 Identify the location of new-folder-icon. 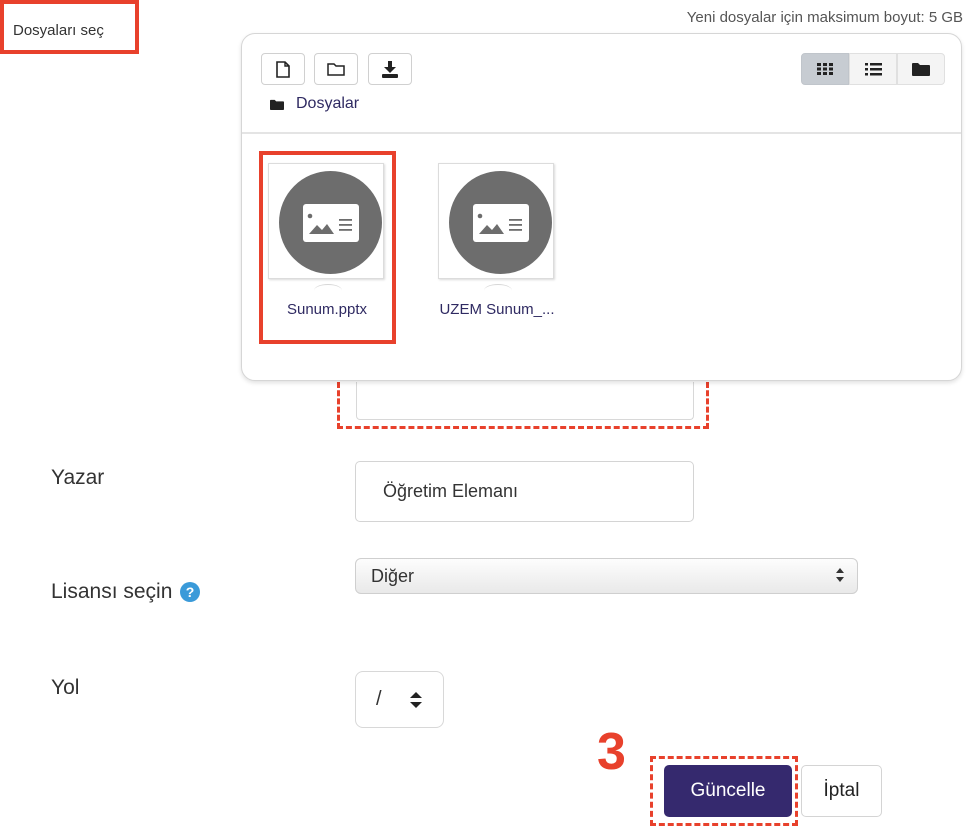
(336, 69).